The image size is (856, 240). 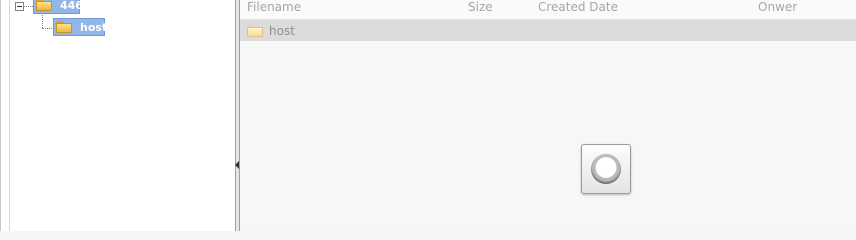 I want to click on column-header-owner: Onwer, so click(x=777, y=7).